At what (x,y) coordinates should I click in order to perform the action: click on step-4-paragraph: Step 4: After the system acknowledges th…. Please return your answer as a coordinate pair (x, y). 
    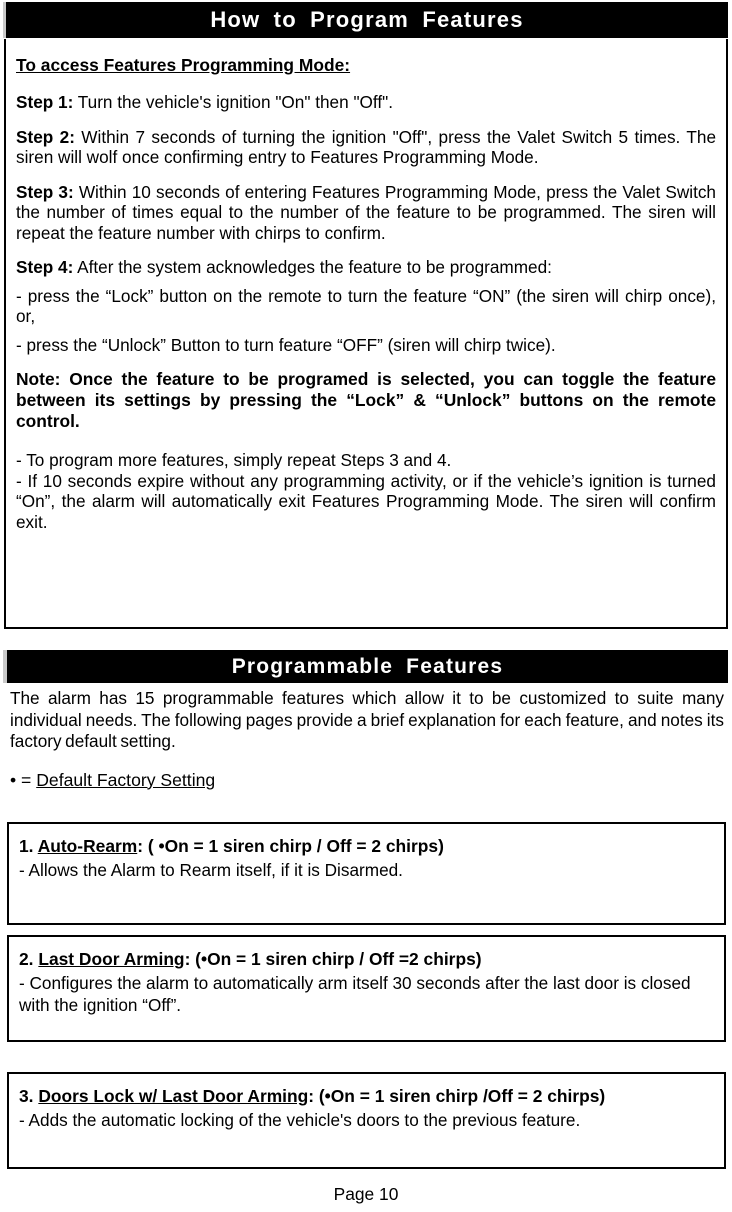
    Looking at the image, I should click on (366, 267).